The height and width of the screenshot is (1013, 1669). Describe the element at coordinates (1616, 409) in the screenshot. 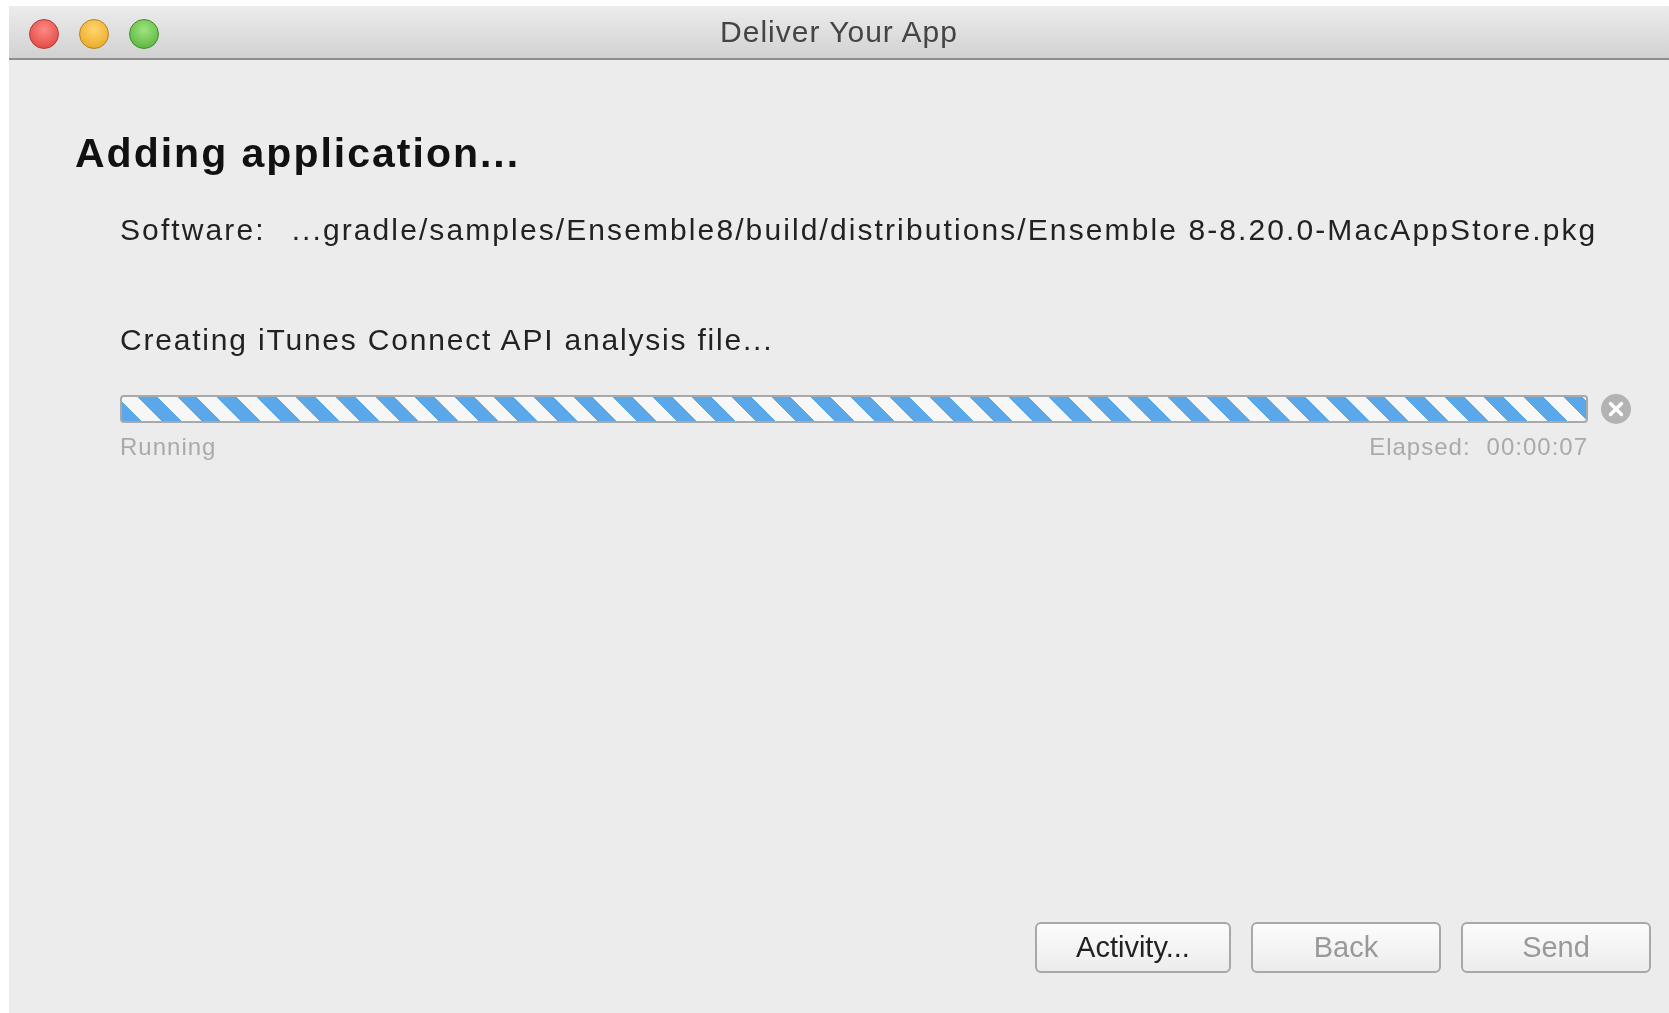

I see `cancel-icon` at that location.